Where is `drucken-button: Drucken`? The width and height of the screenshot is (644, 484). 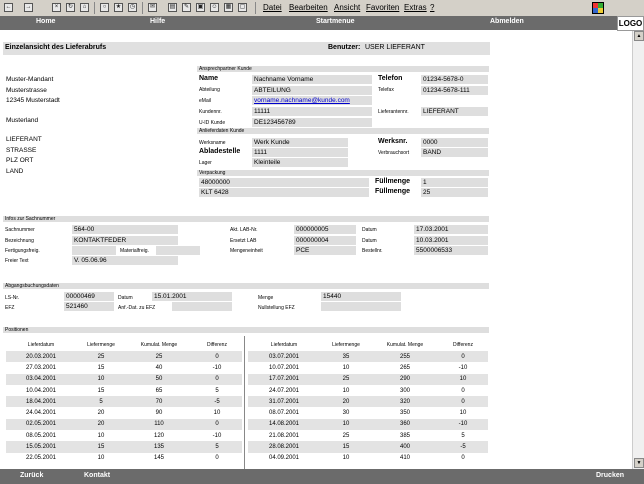 drucken-button: Drucken is located at coordinates (610, 475).